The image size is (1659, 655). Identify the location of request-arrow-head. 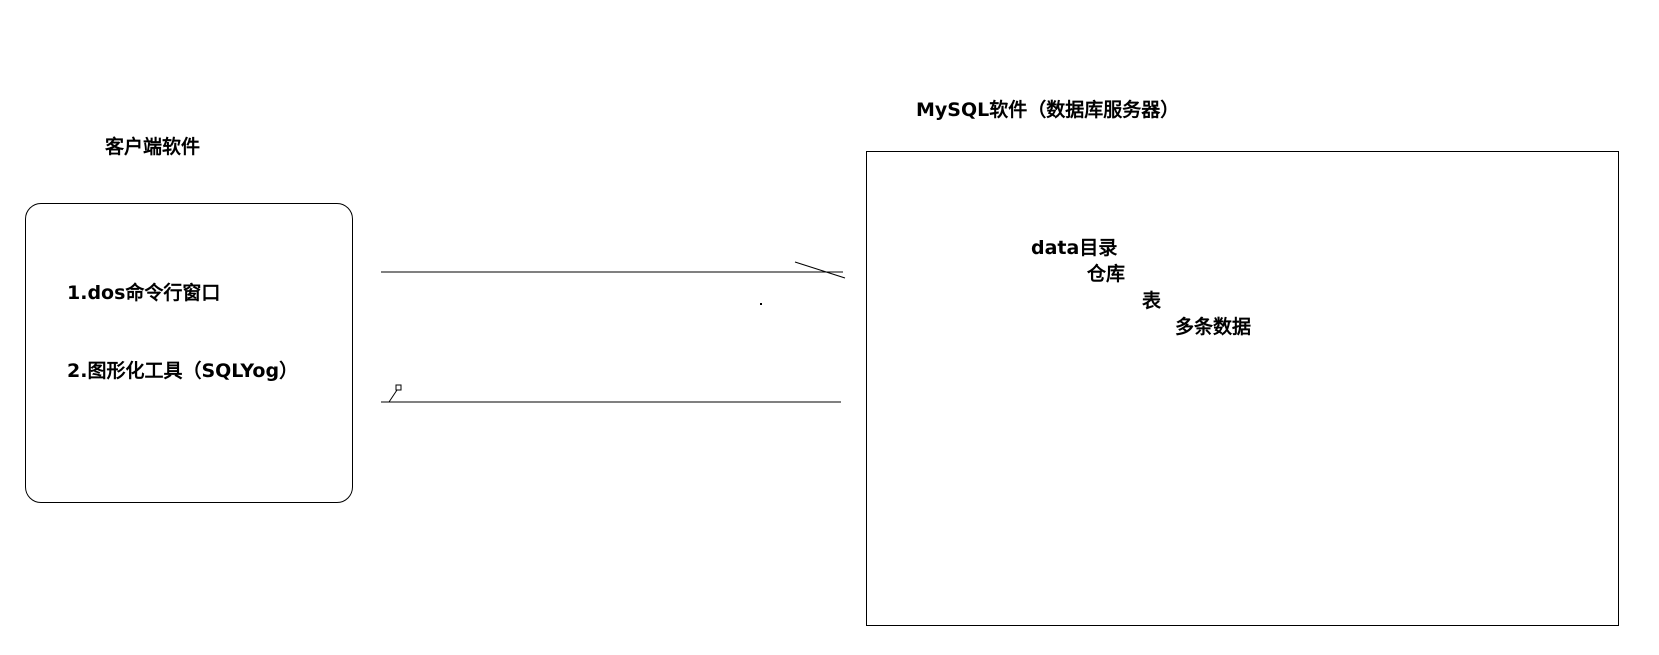
(820, 270).